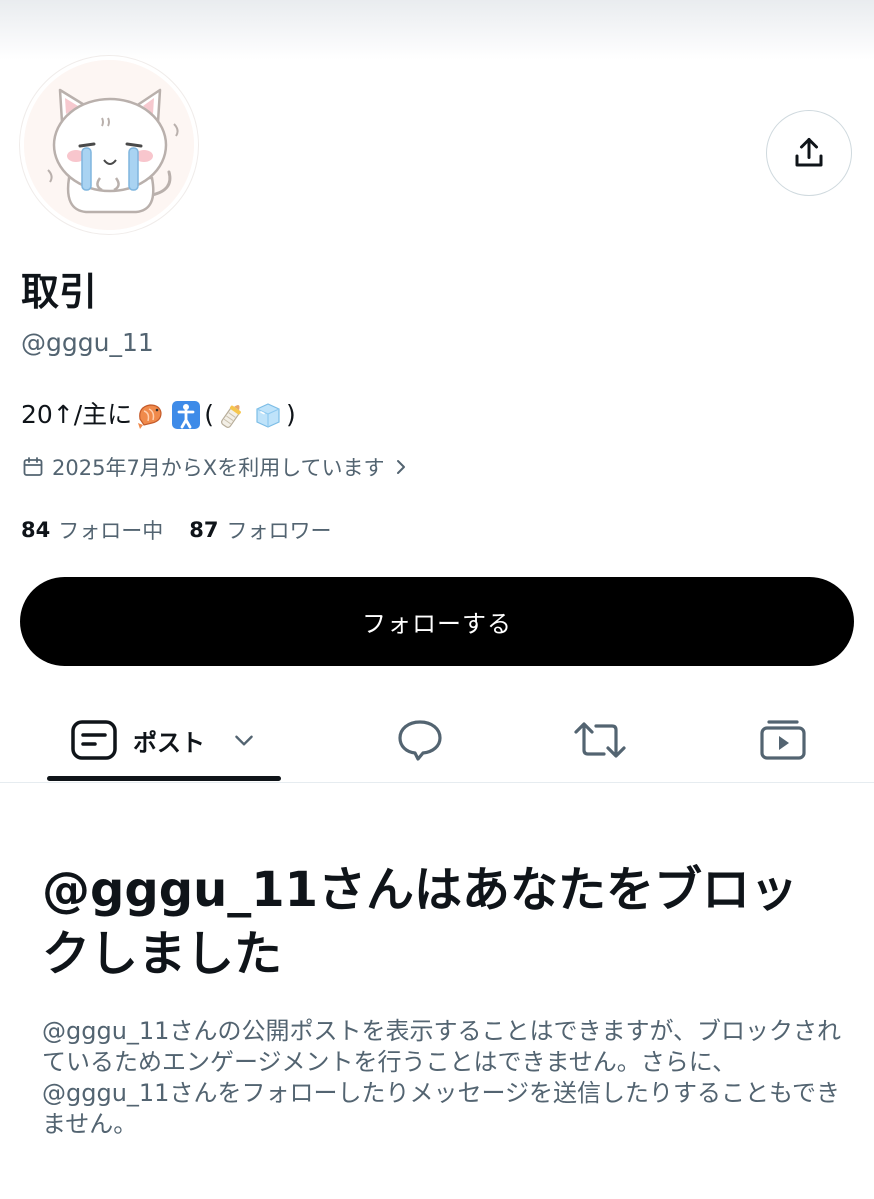 The height and width of the screenshot is (1199, 874). I want to click on ice-cube-emoji-icon, so click(268, 415).